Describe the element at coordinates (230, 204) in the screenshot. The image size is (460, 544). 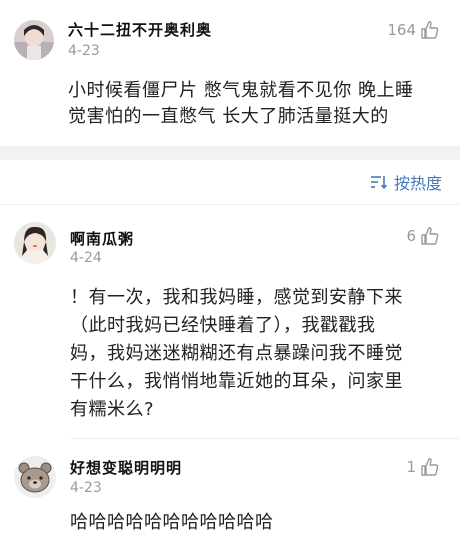
I see `sort-separator` at that location.